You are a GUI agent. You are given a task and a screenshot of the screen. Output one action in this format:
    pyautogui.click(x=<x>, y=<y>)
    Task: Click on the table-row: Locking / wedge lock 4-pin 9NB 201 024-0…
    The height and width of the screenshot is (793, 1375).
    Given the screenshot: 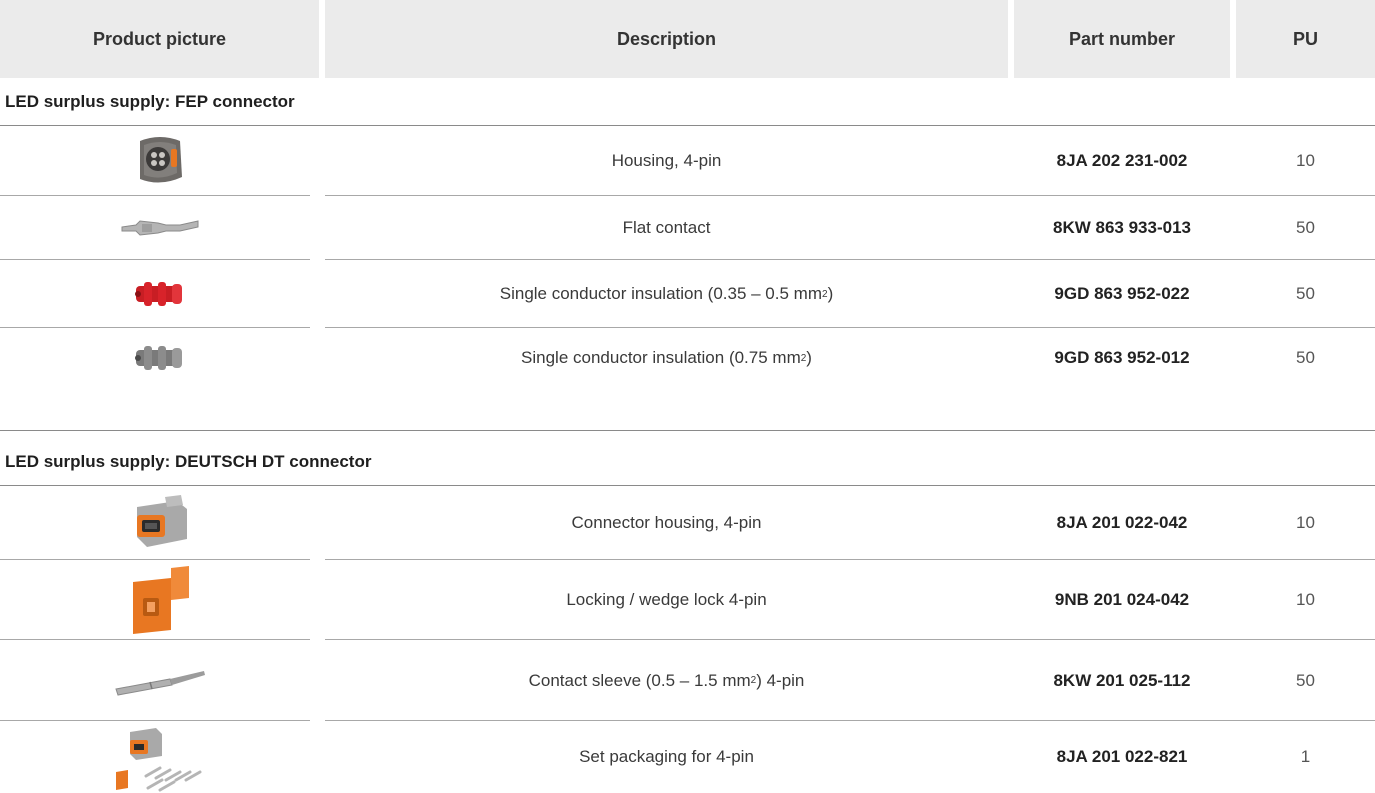 What is the action you would take?
    pyautogui.click(x=687, y=600)
    